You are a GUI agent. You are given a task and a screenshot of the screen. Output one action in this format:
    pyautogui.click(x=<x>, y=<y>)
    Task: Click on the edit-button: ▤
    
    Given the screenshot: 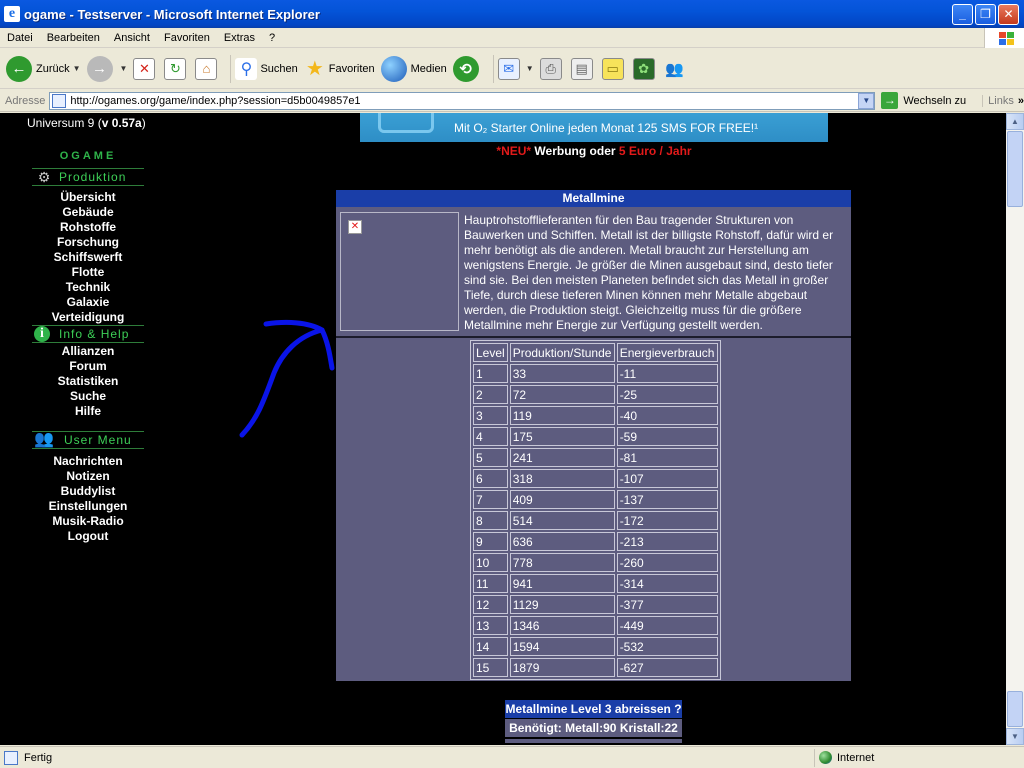 What is the action you would take?
    pyautogui.click(x=583, y=68)
    